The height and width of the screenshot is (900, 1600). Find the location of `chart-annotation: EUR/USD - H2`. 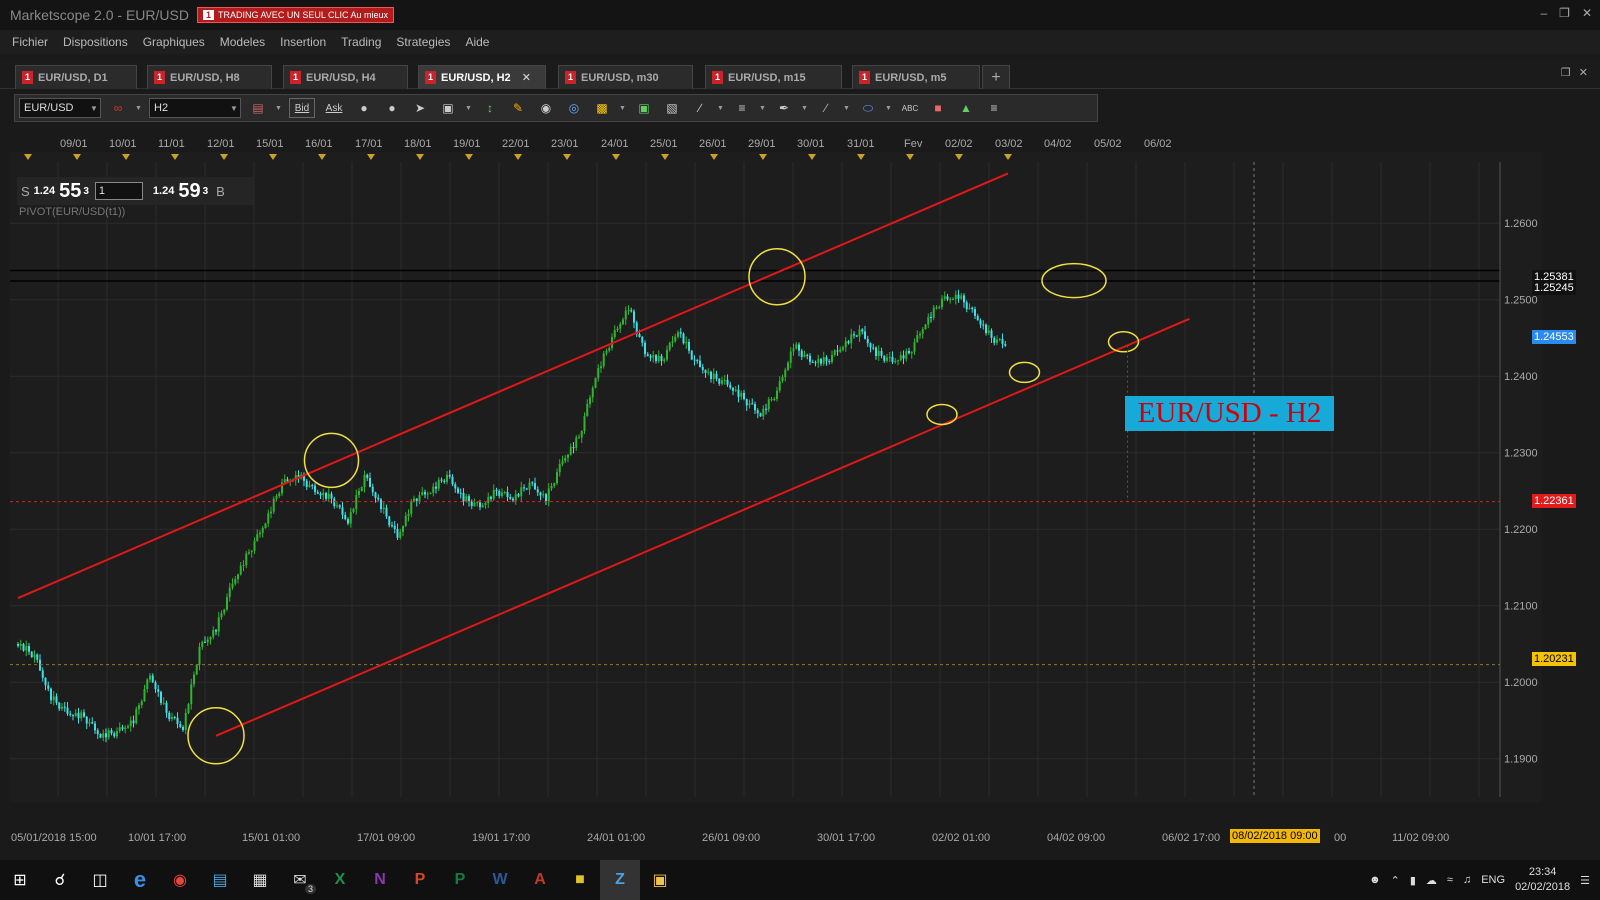

chart-annotation: EUR/USD - H2 is located at coordinates (1229, 413).